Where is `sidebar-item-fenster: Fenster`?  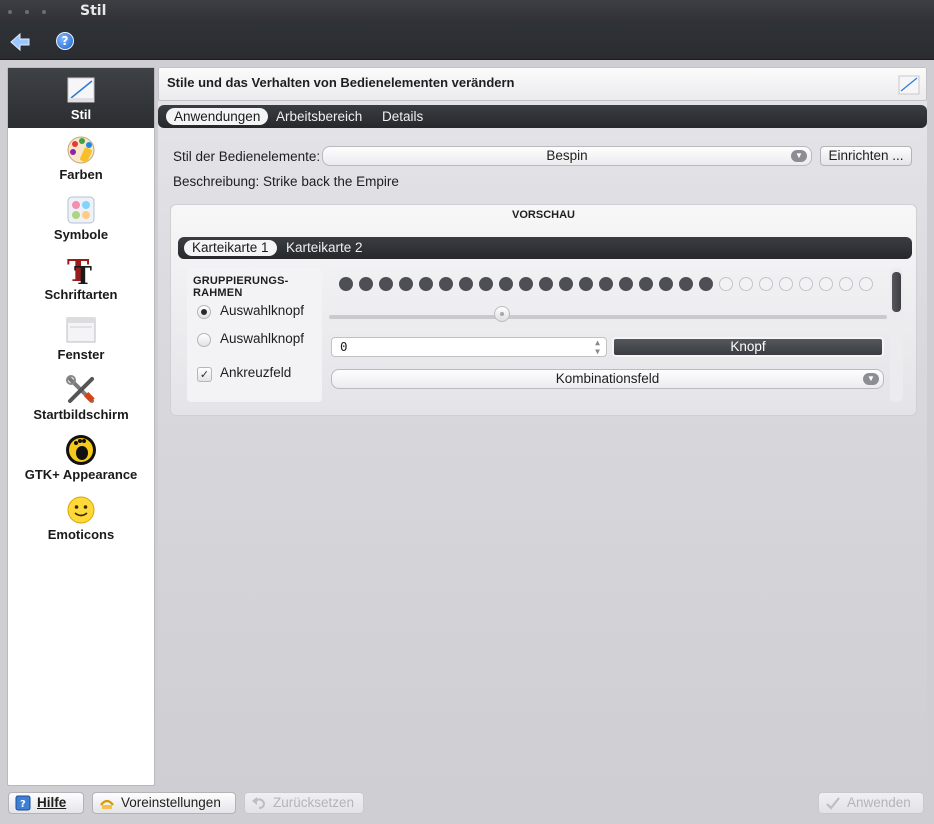
sidebar-item-fenster: Fenster is located at coordinates (81, 338).